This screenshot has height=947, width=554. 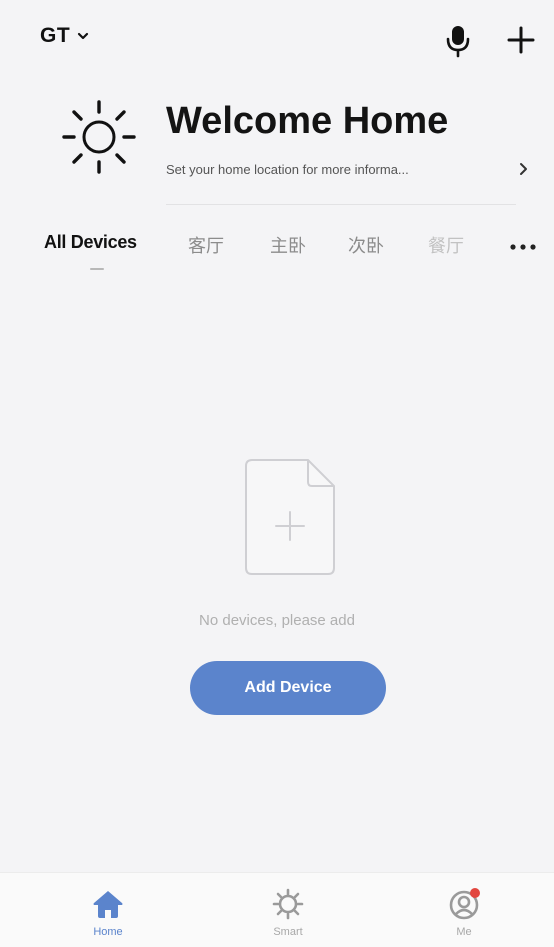 I want to click on add-device-button: Add Device, so click(x=288, y=688).